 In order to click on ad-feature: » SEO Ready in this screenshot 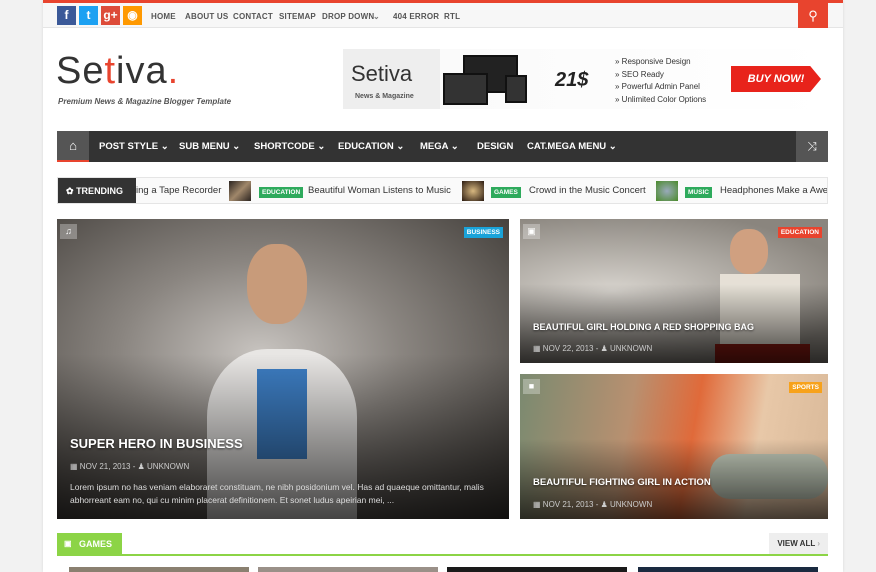, I will do `click(639, 74)`.